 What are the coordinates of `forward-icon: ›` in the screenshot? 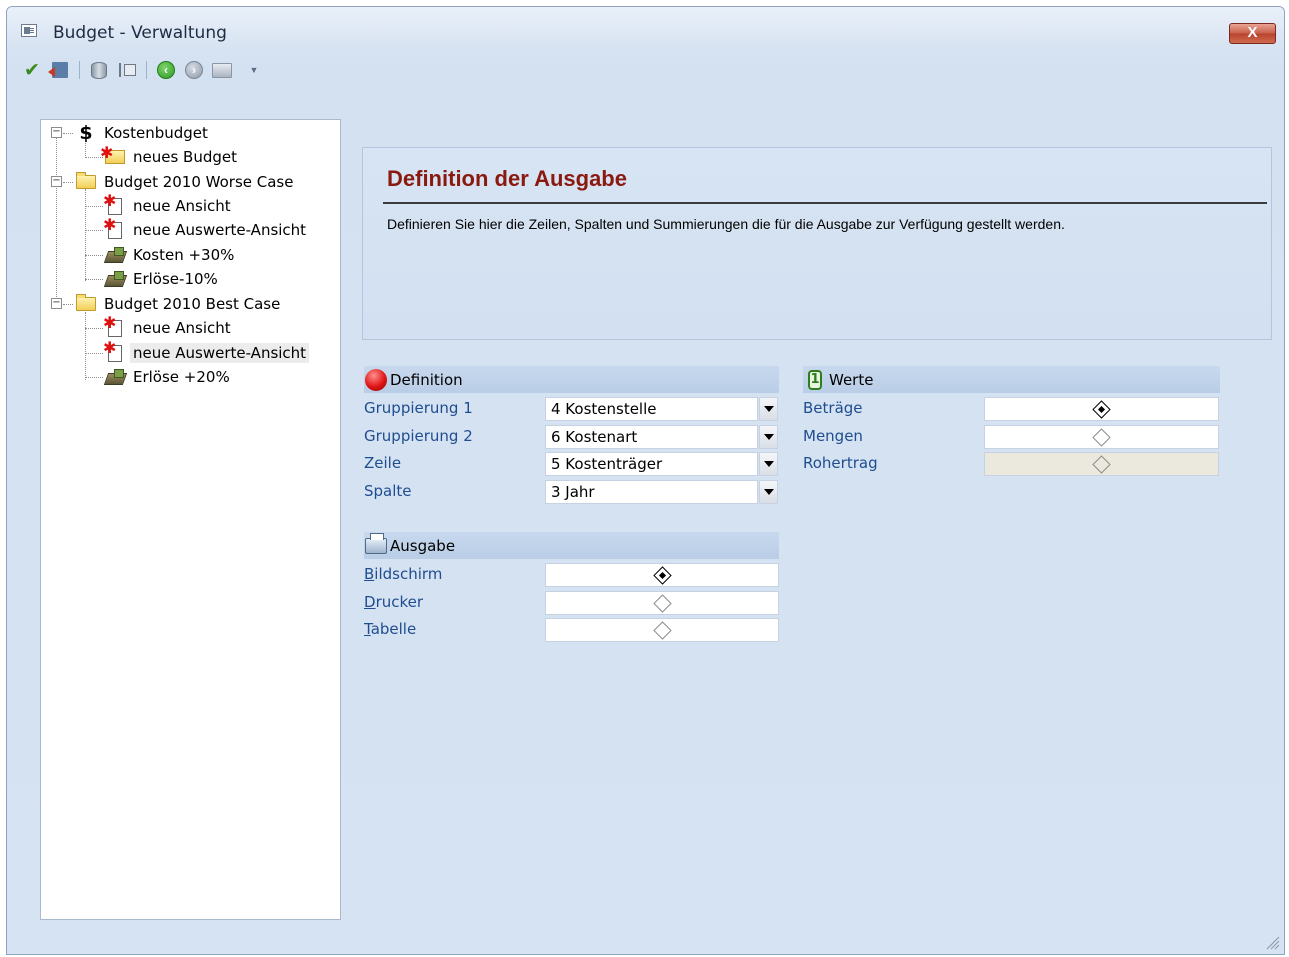 It's located at (194, 70).